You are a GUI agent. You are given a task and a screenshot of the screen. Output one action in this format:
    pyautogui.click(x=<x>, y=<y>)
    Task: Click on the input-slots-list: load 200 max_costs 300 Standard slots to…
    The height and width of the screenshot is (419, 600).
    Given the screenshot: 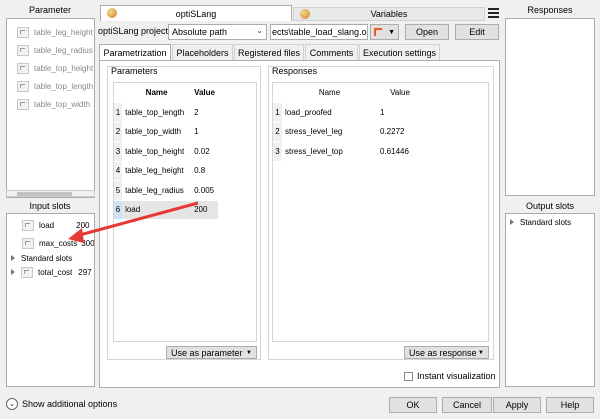 What is the action you would take?
    pyautogui.click(x=50, y=300)
    